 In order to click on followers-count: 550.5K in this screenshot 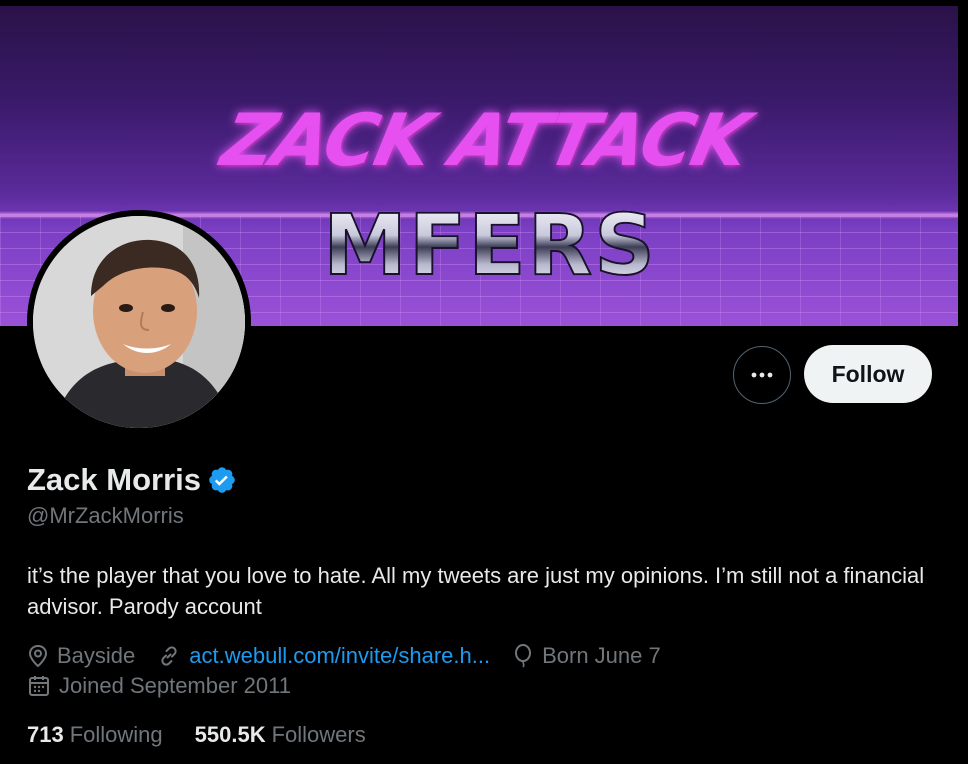, I will do `click(230, 734)`.